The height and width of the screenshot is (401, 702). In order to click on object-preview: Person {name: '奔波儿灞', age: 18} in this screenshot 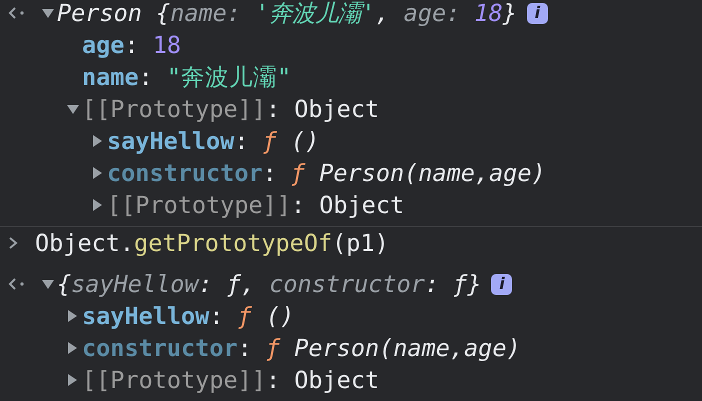, I will do `click(287, 14)`.